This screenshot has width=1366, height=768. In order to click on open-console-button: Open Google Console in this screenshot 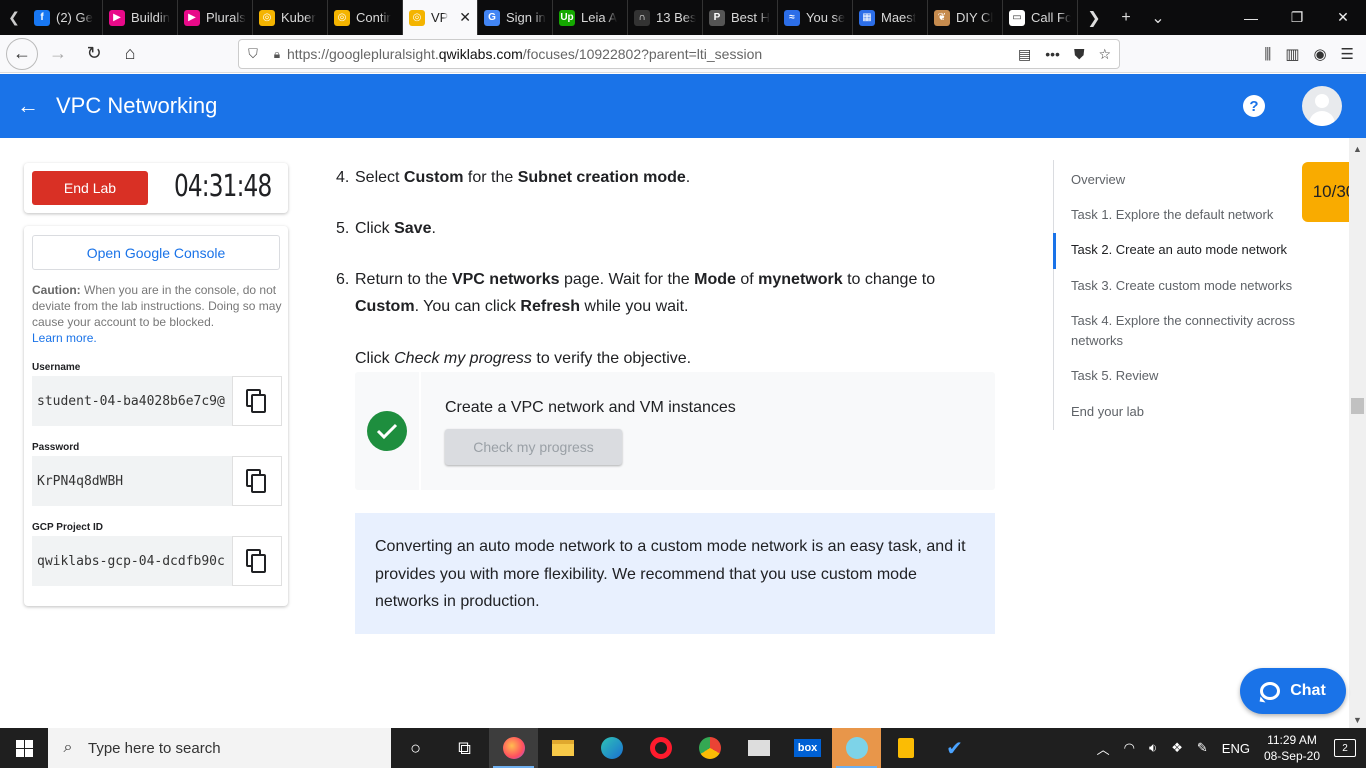, I will do `click(156, 252)`.